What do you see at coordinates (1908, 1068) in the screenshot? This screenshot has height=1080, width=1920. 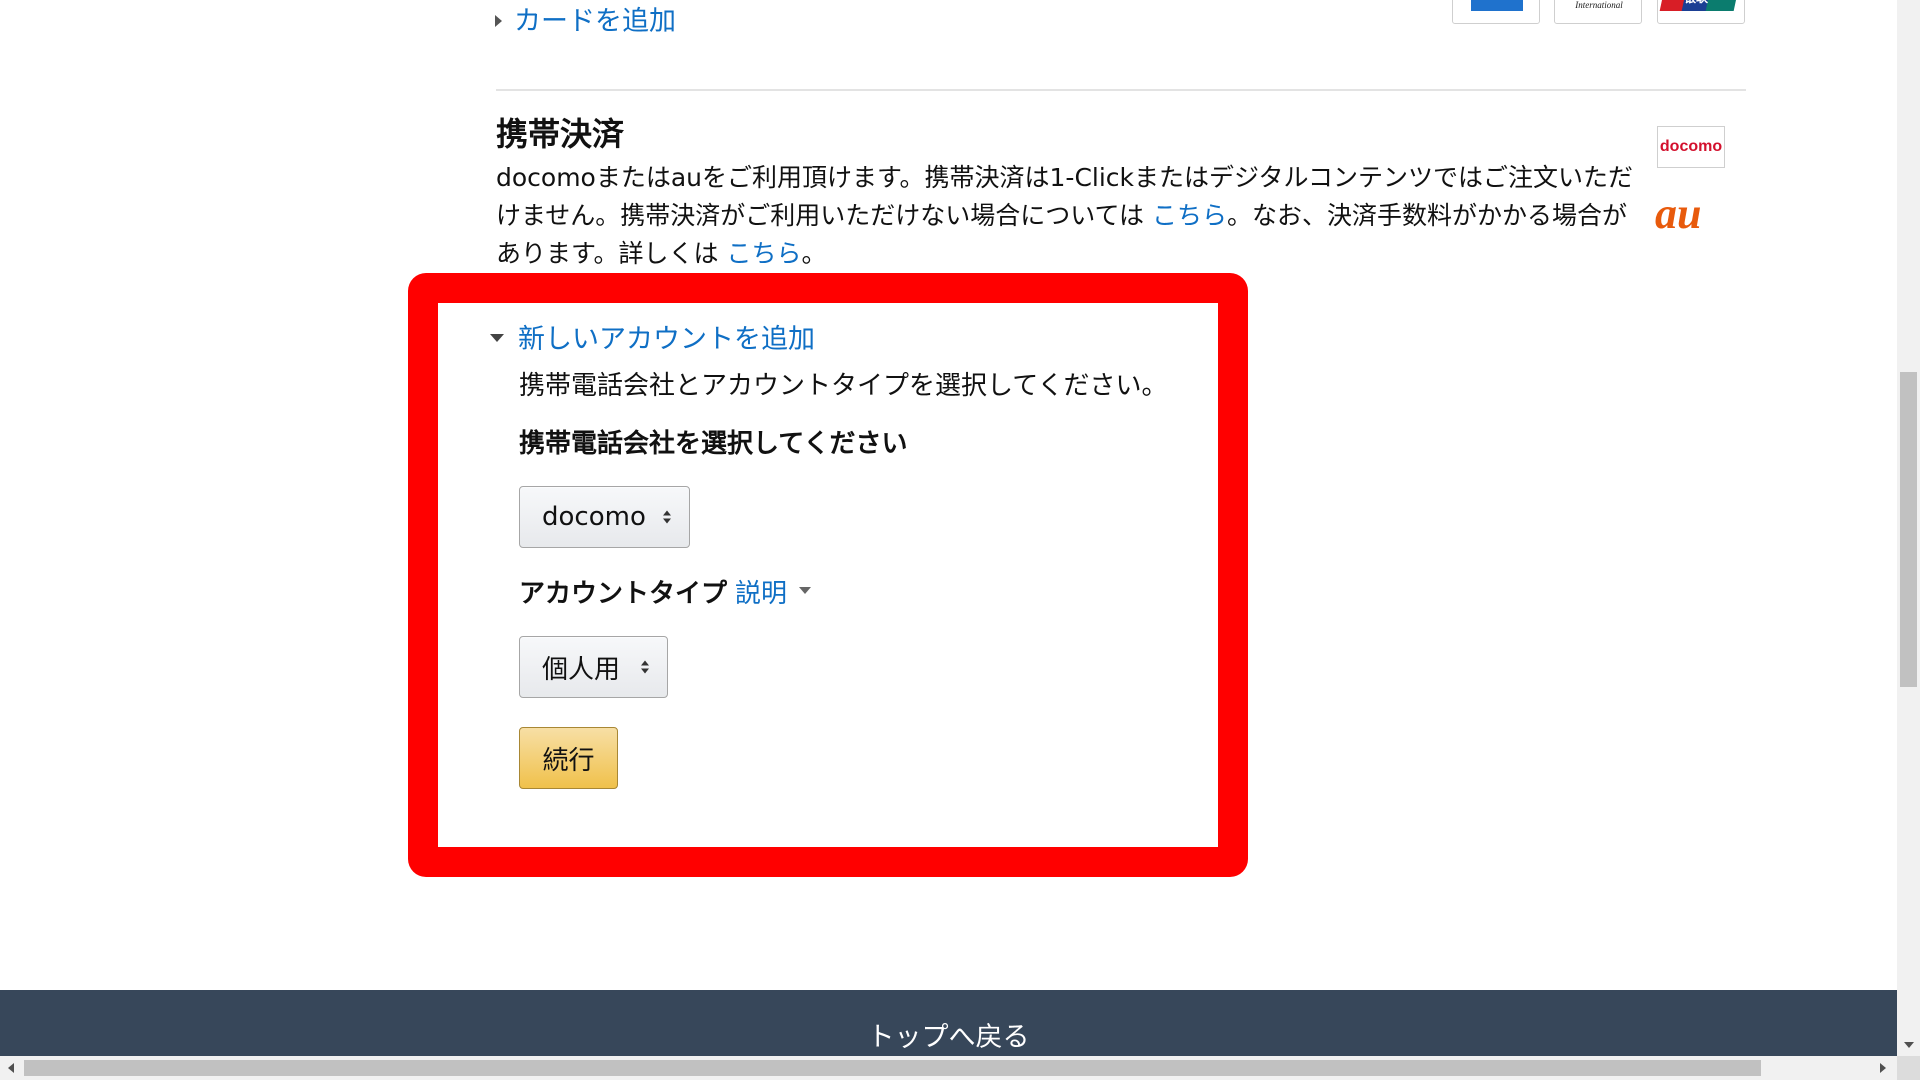 I see `scrollbar-corner` at bounding box center [1908, 1068].